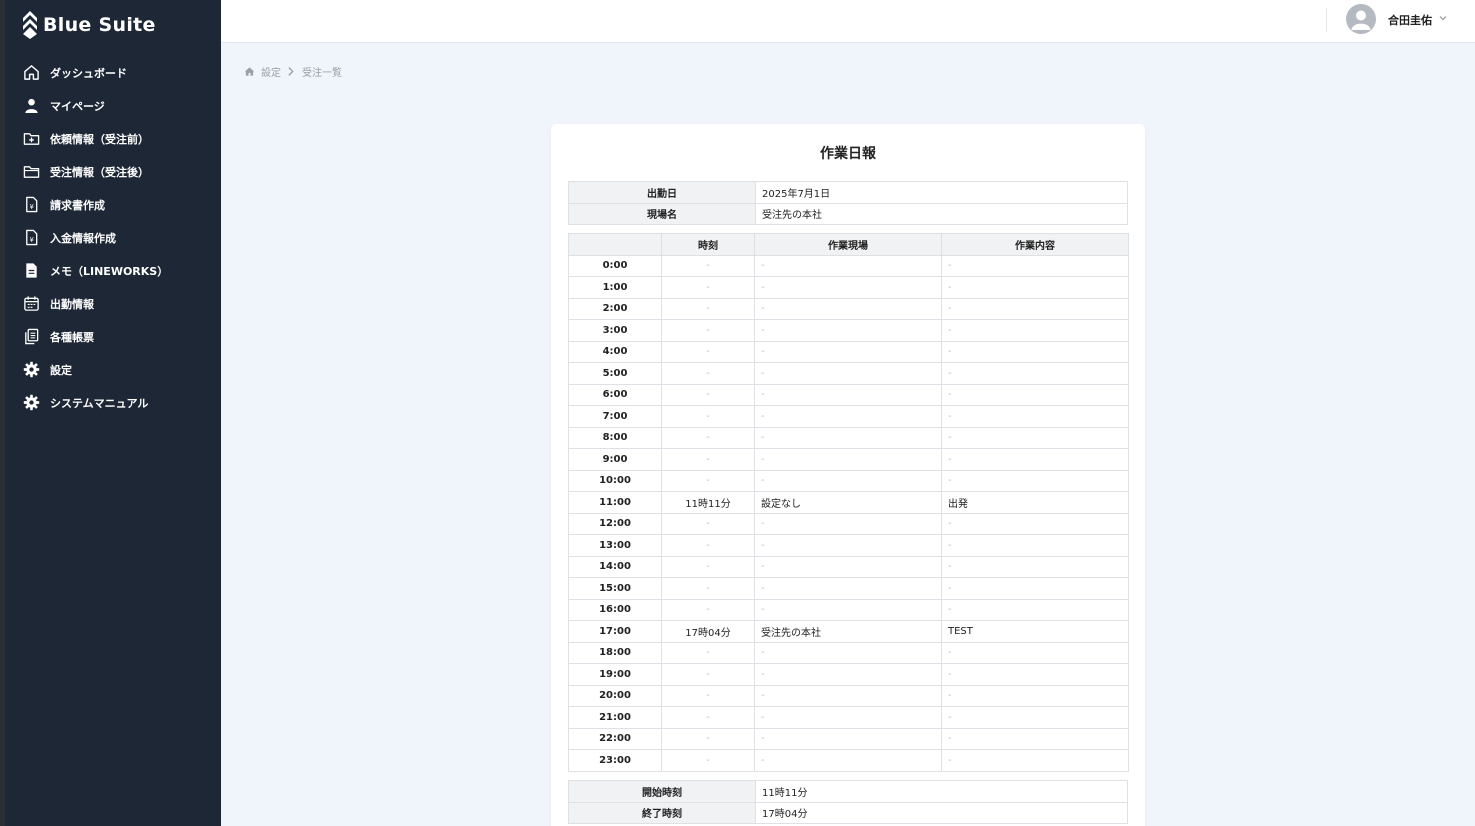 This screenshot has width=1475, height=826. Describe the element at coordinates (615, 609) in the screenshot. I see `hour-cell: 16:00` at that location.